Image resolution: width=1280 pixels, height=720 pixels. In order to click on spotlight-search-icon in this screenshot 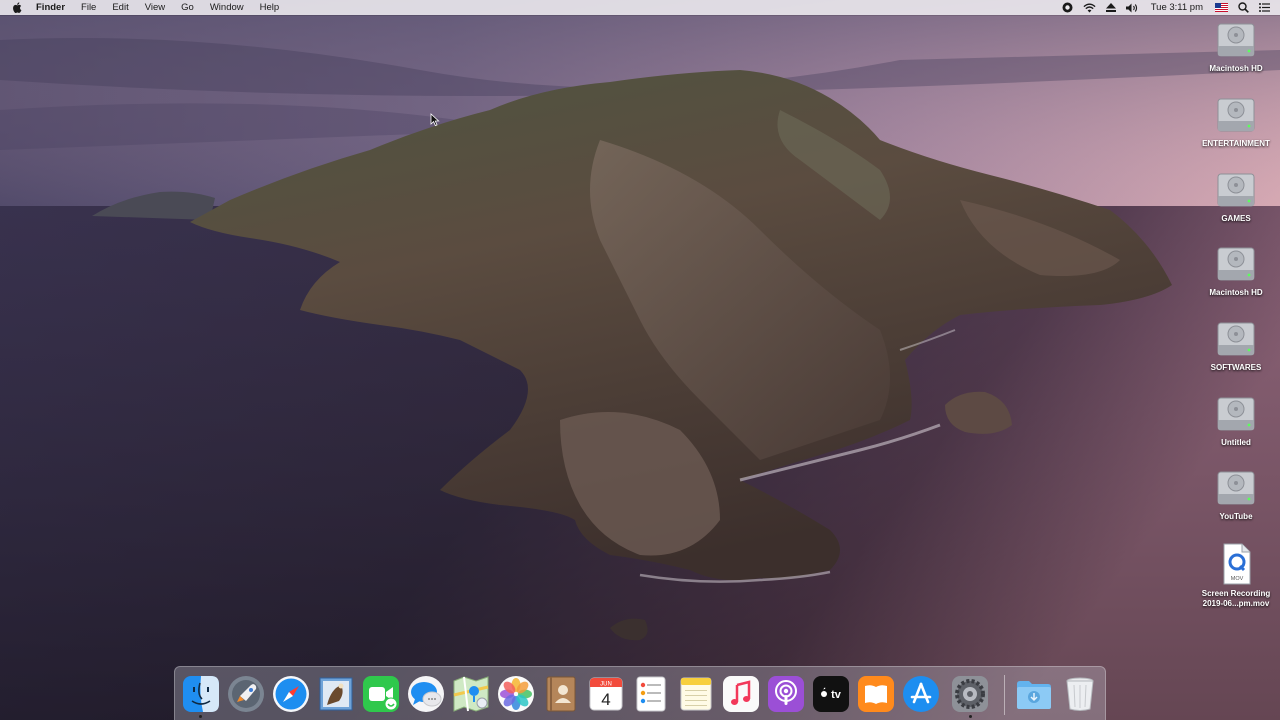, I will do `click(1243, 7)`.